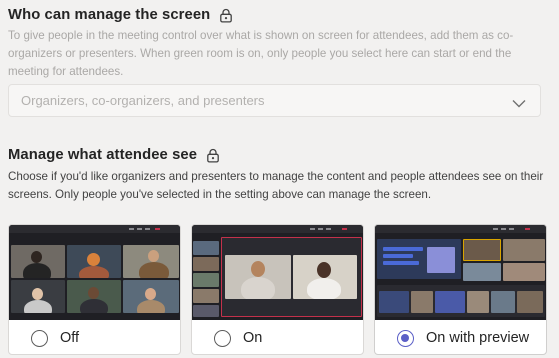 This screenshot has width=559, height=358. Describe the element at coordinates (277, 272) in the screenshot. I see `on-preview-thumbnail` at that location.